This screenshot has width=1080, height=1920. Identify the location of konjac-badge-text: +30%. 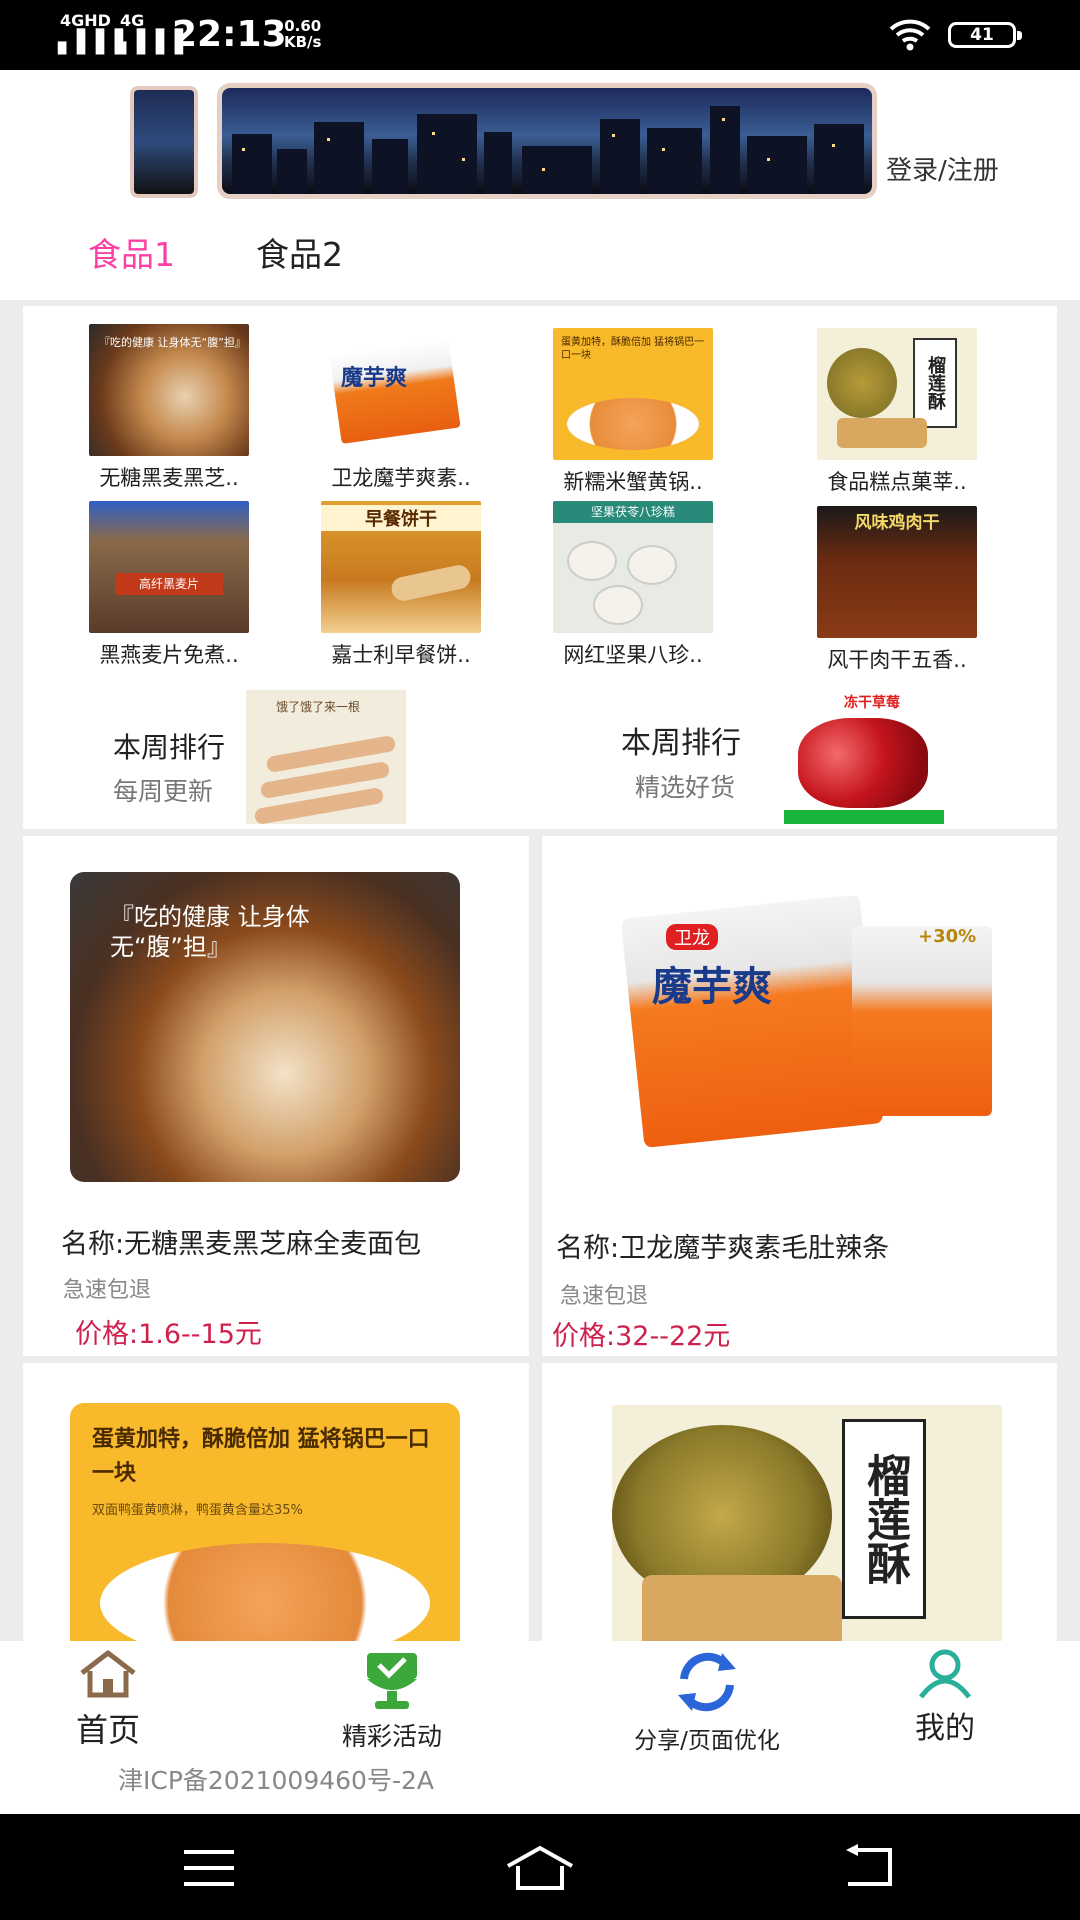
(947, 936).